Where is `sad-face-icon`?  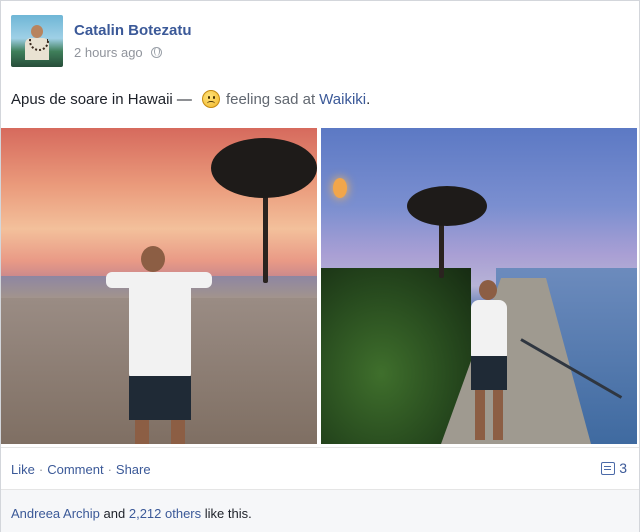 sad-face-icon is located at coordinates (210, 99).